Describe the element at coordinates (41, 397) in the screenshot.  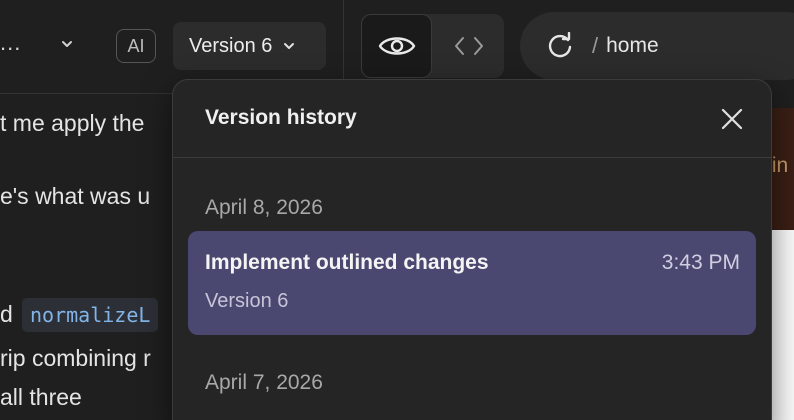
I see `chat-text-line: all three` at that location.